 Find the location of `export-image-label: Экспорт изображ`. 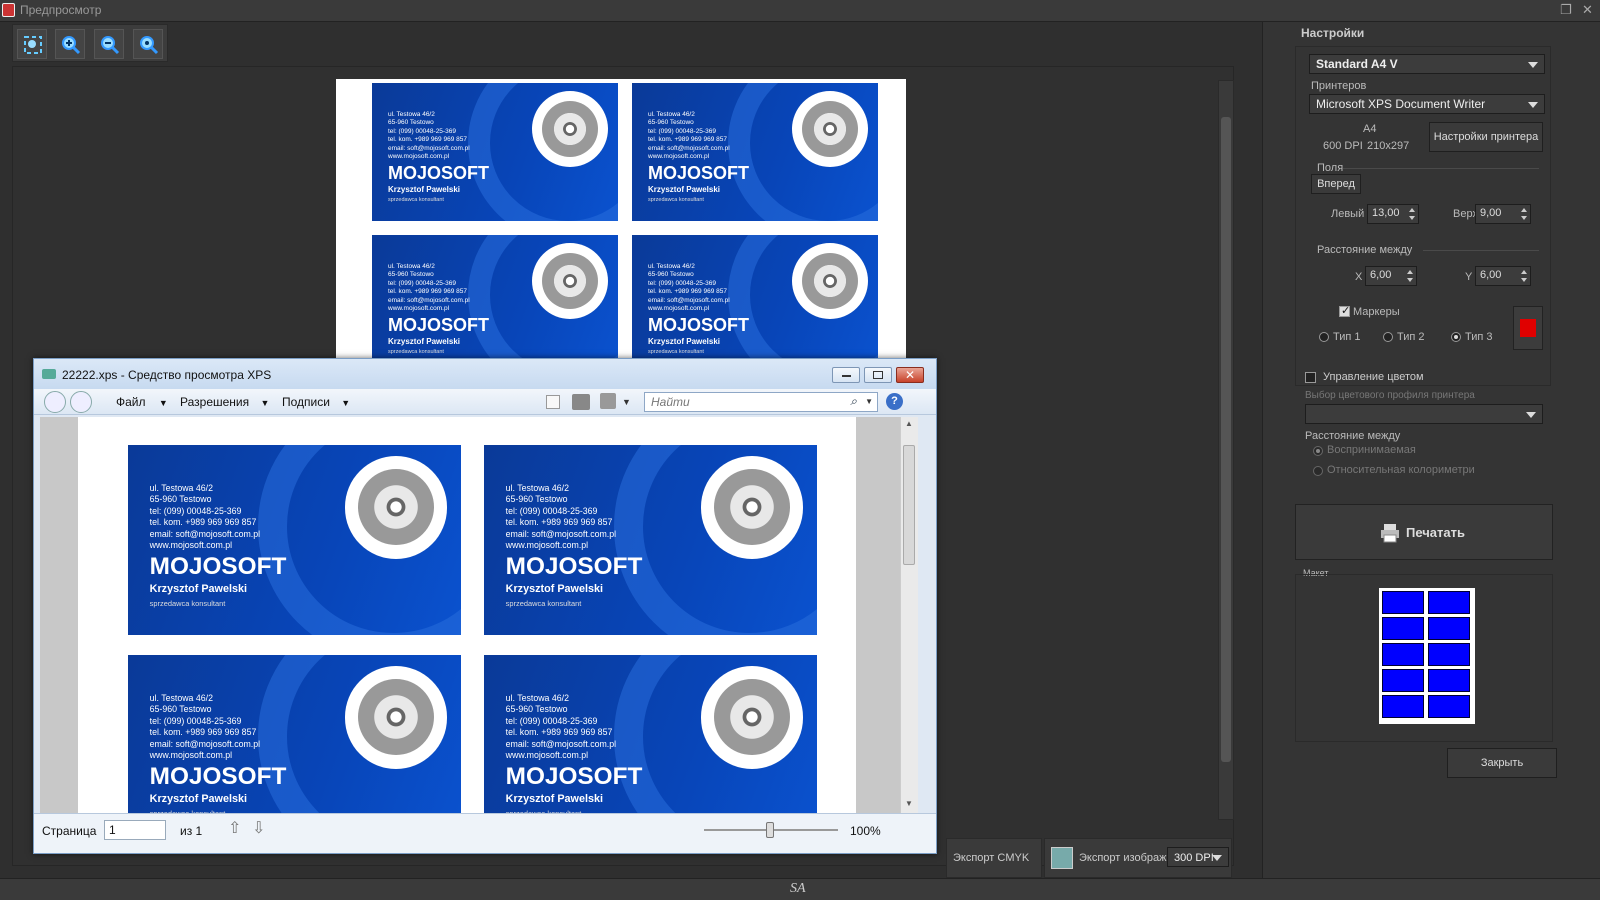

export-image-label: Экспорт изображ is located at coordinates (1122, 858).